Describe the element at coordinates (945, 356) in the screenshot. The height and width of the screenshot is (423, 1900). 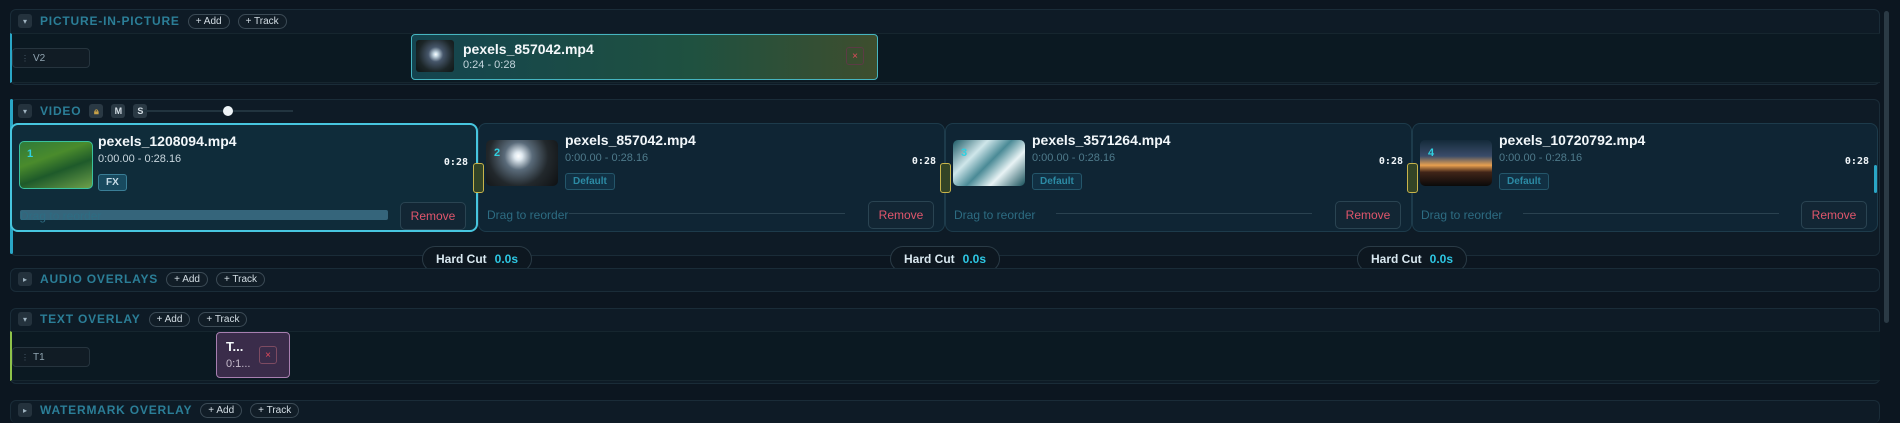
I see `text-lane` at that location.